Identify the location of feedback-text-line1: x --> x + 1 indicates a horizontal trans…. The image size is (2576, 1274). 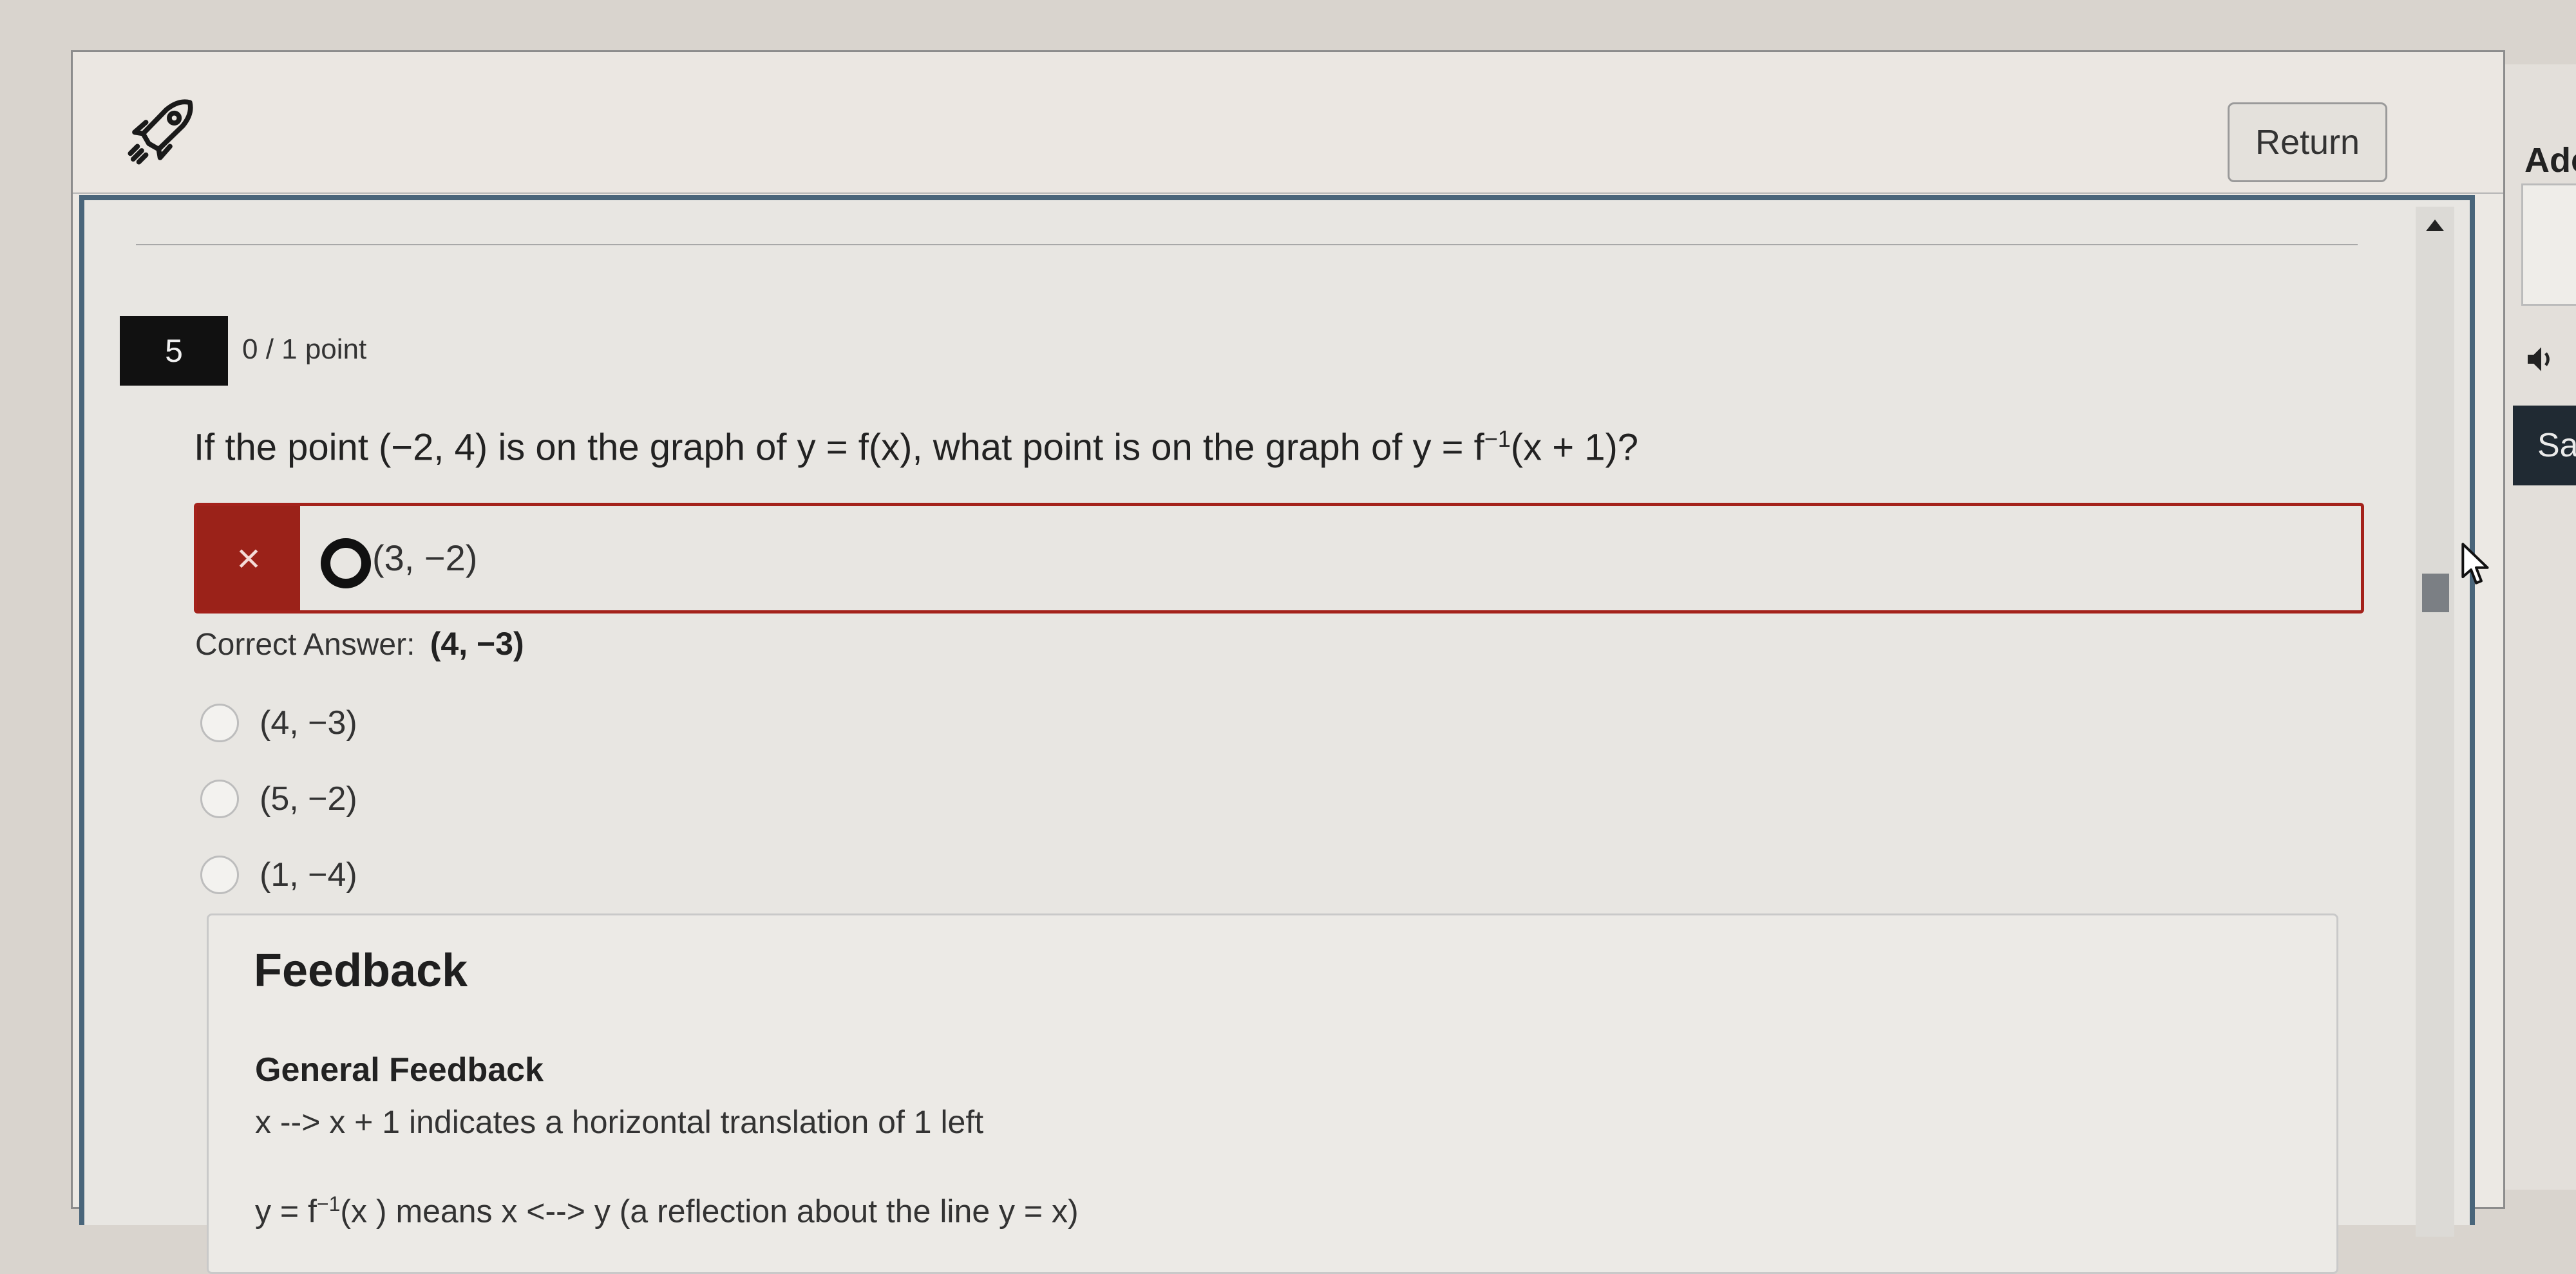
(619, 1122).